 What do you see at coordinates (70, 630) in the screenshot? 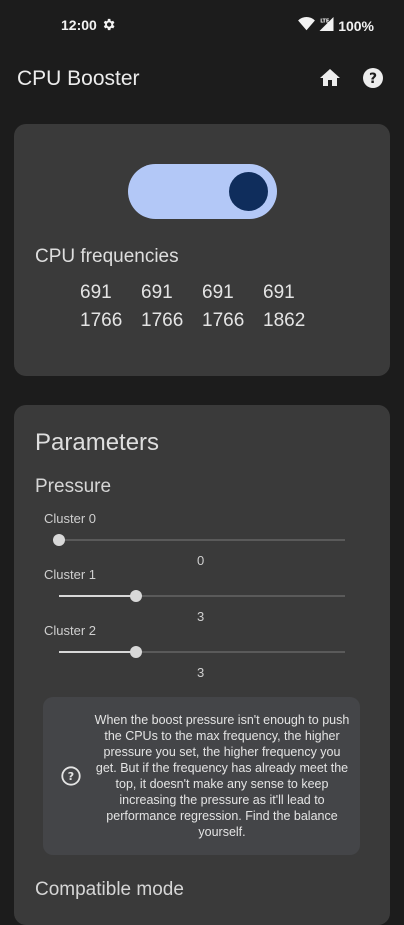
I see `cluster-label: Cluster 2` at bounding box center [70, 630].